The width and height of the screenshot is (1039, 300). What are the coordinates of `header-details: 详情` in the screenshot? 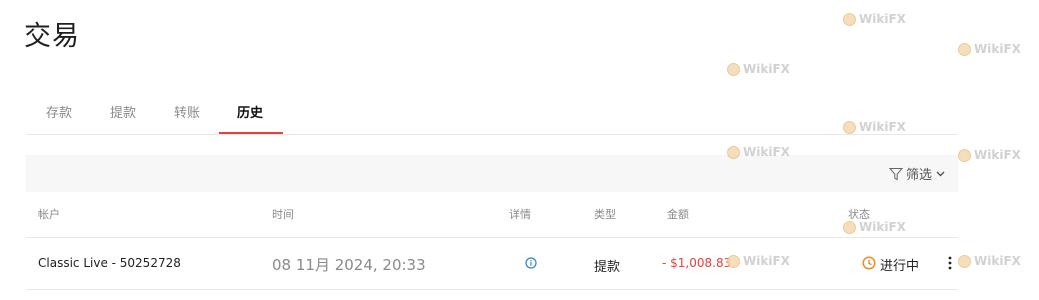 It's located at (520, 214).